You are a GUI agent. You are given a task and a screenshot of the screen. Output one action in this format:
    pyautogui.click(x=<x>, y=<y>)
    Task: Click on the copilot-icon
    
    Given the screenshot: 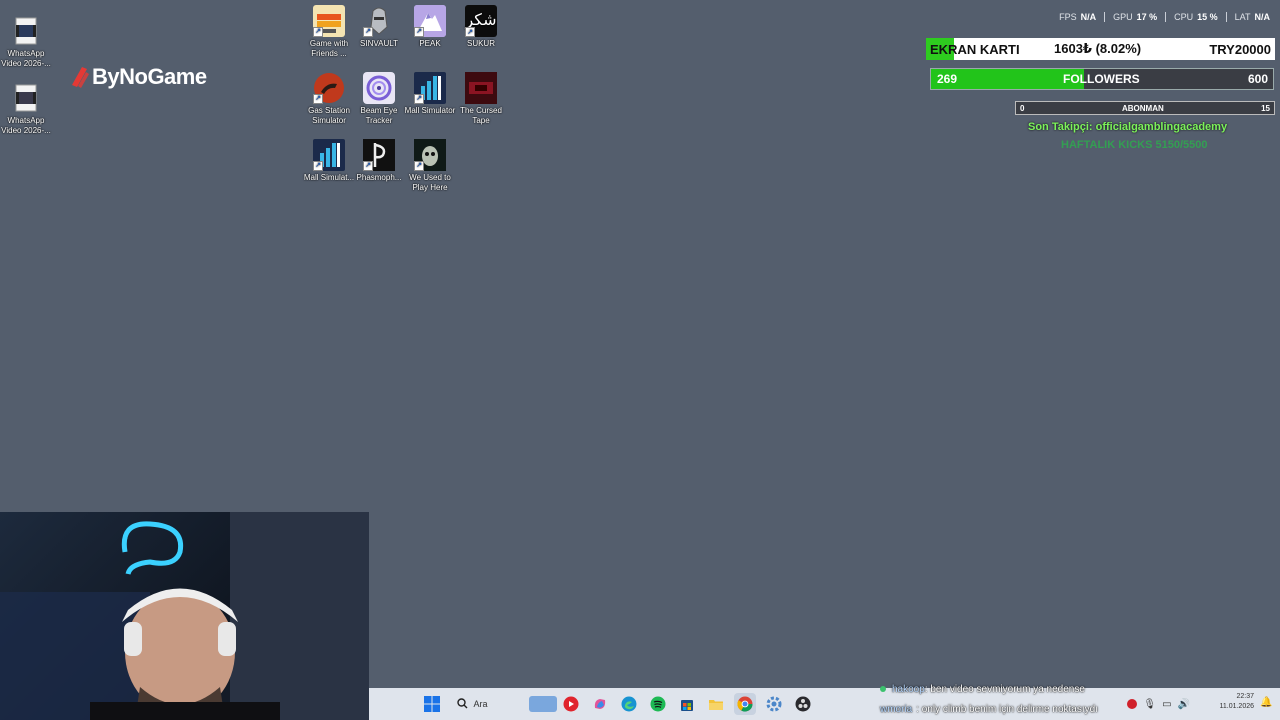 What is the action you would take?
    pyautogui.click(x=600, y=704)
    